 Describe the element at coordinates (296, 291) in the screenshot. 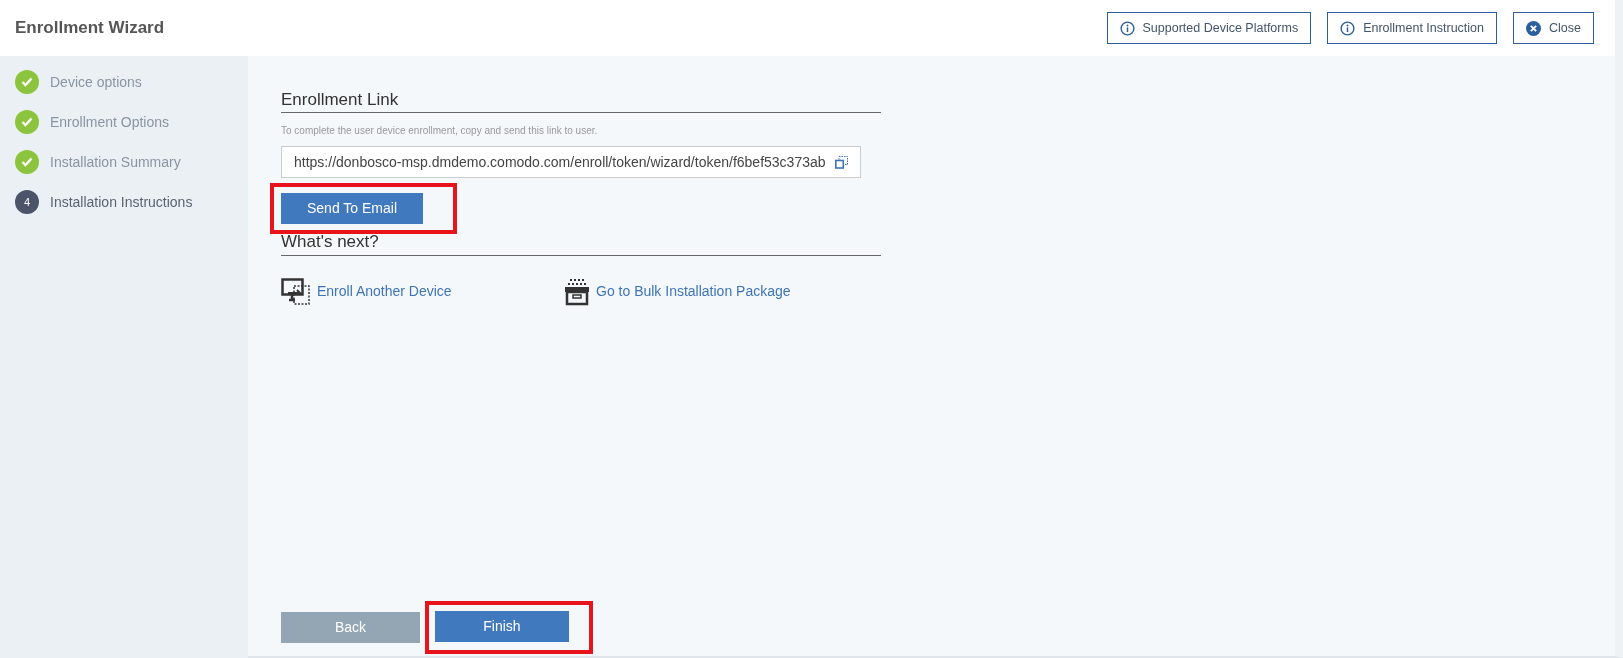

I see `monitor-icon` at that location.